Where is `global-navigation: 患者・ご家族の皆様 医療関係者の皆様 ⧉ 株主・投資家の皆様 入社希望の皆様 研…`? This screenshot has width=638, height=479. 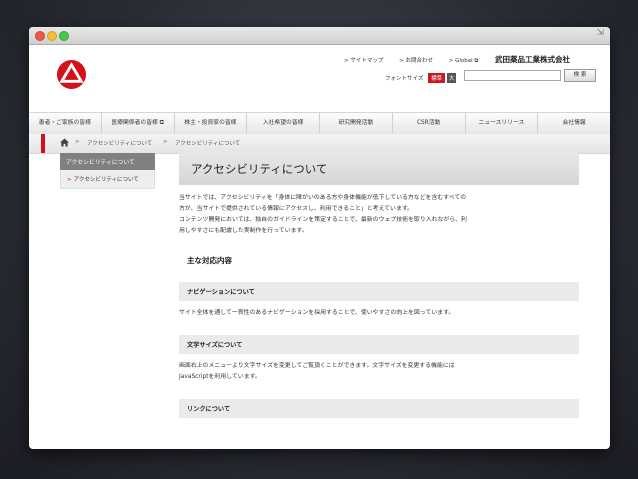
global-navigation: 患者・ご家族の皆様 医療関係者の皆様 ⧉ 株主・投資家の皆様 入社希望の皆様 研… is located at coordinates (319, 123).